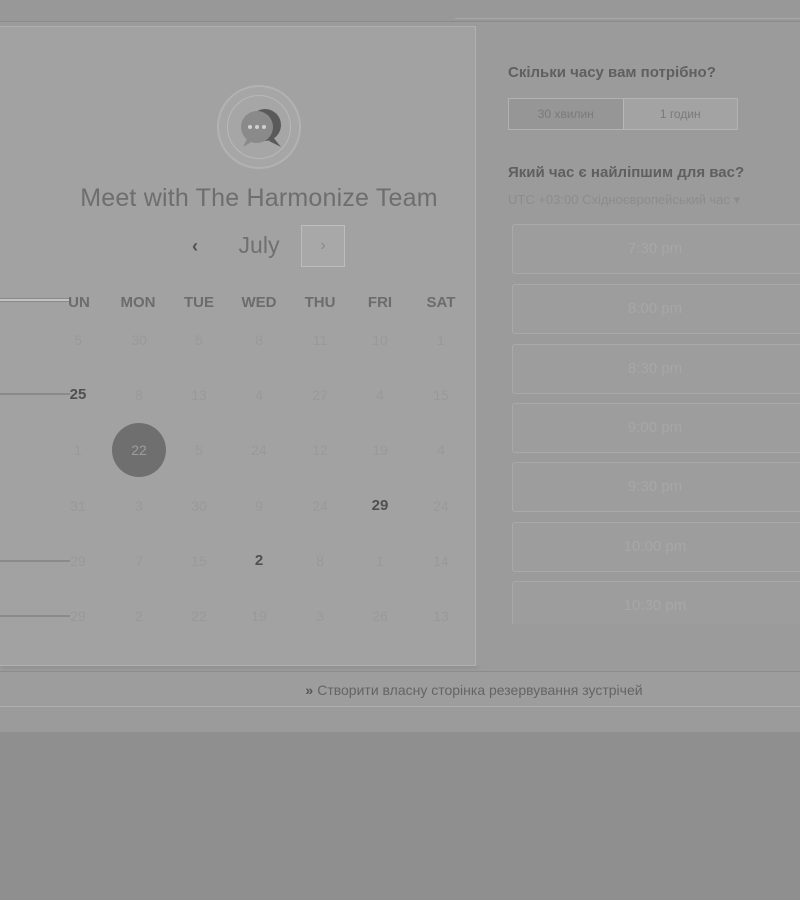 Image resolution: width=800 pixels, height=900 pixels. What do you see at coordinates (78, 506) in the screenshot?
I see `calendar-day: 31` at bounding box center [78, 506].